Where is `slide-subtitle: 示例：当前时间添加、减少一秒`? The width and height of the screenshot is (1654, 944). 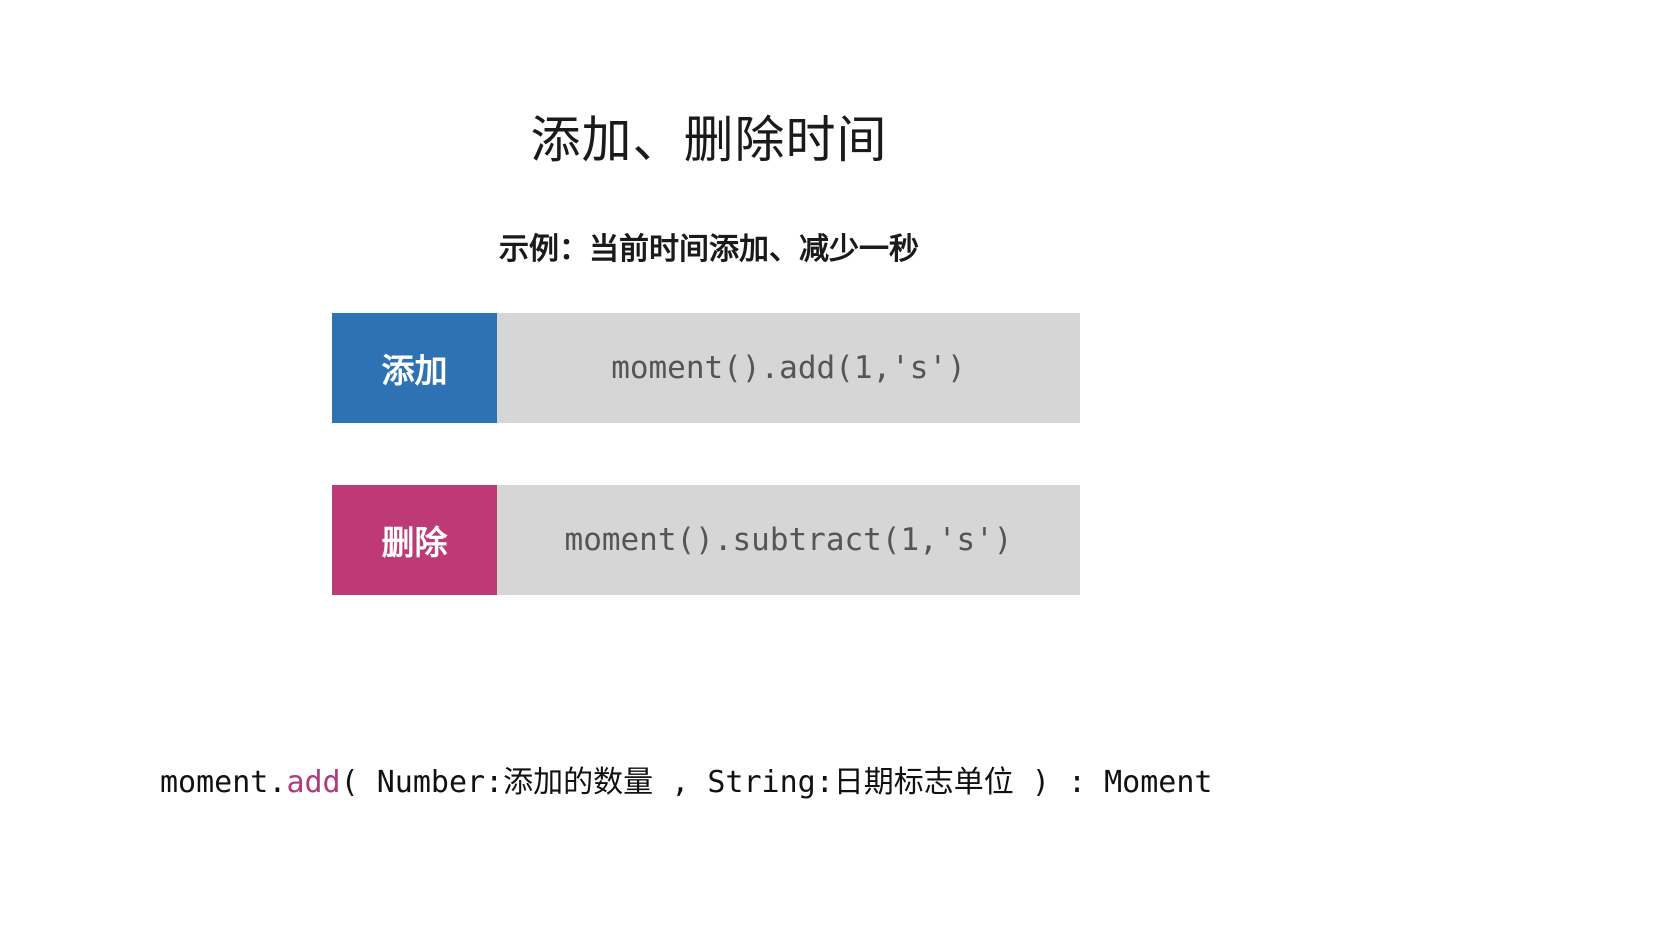 slide-subtitle: 示例：当前时间添加、减少一秒 is located at coordinates (709, 249).